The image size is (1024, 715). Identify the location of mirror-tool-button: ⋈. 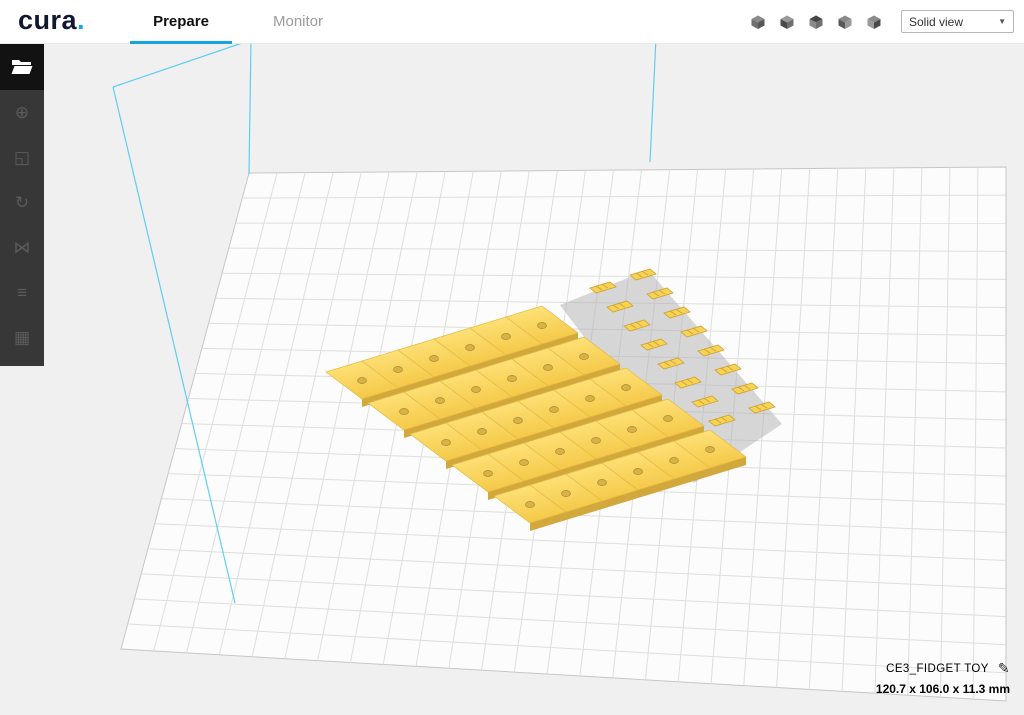
(22, 247).